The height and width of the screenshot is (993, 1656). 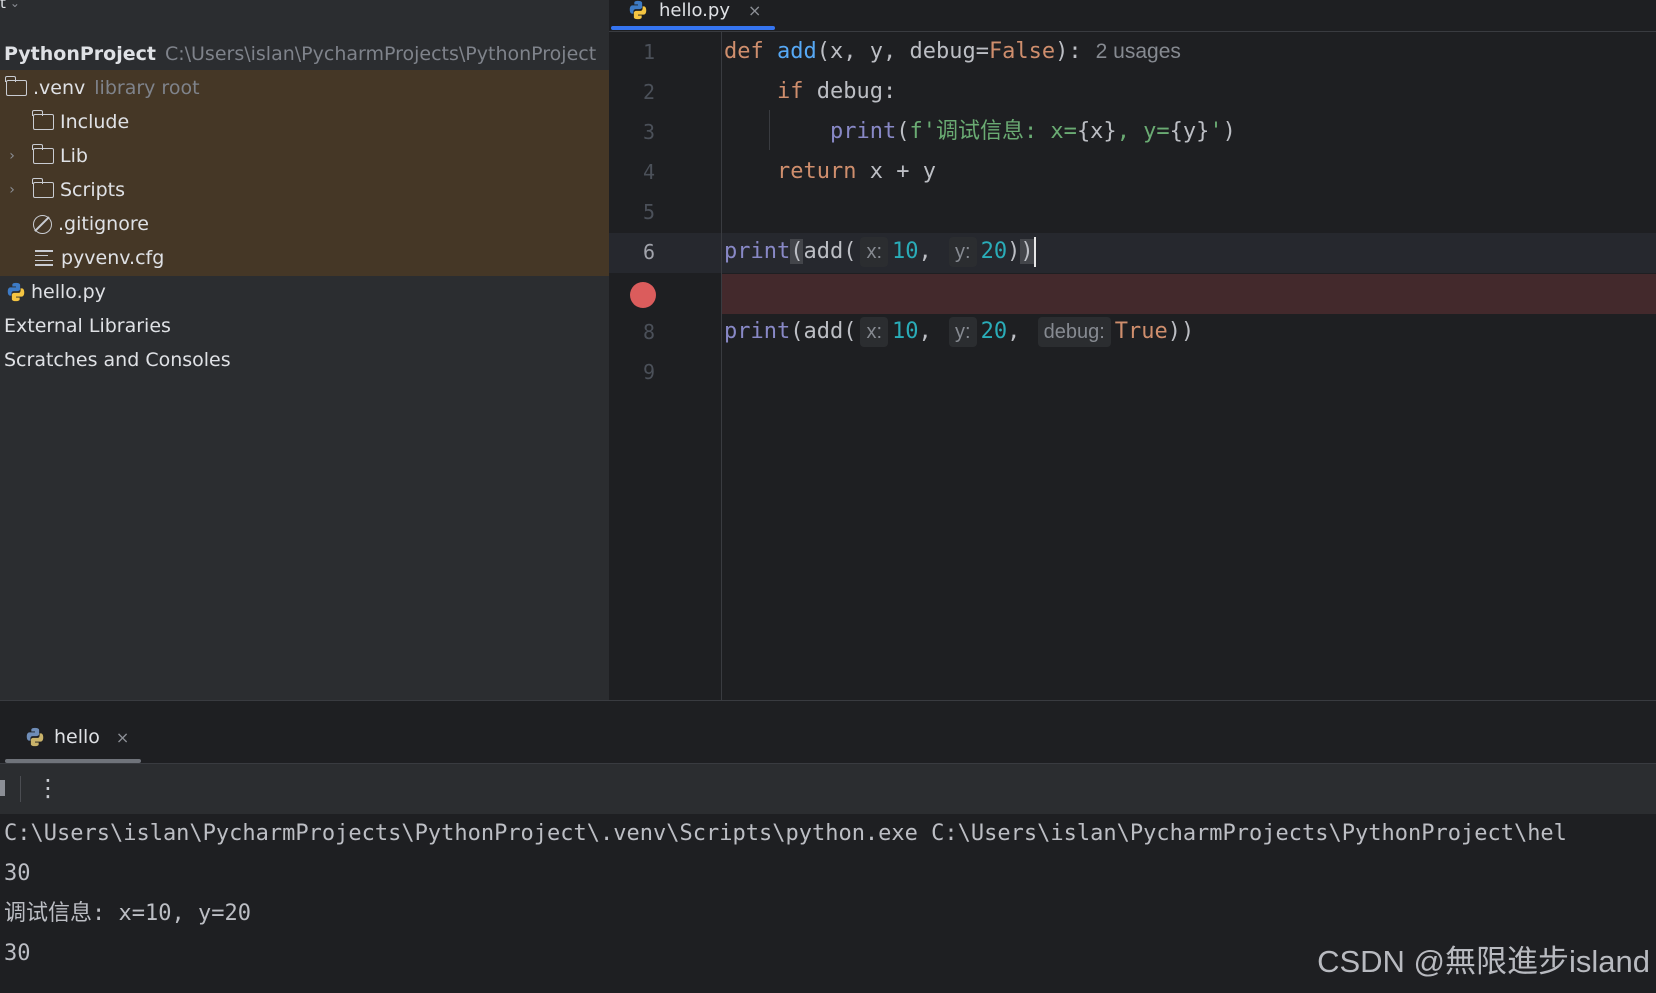 What do you see at coordinates (1138, 51) in the screenshot?
I see `usages-hint: 2 usages` at bounding box center [1138, 51].